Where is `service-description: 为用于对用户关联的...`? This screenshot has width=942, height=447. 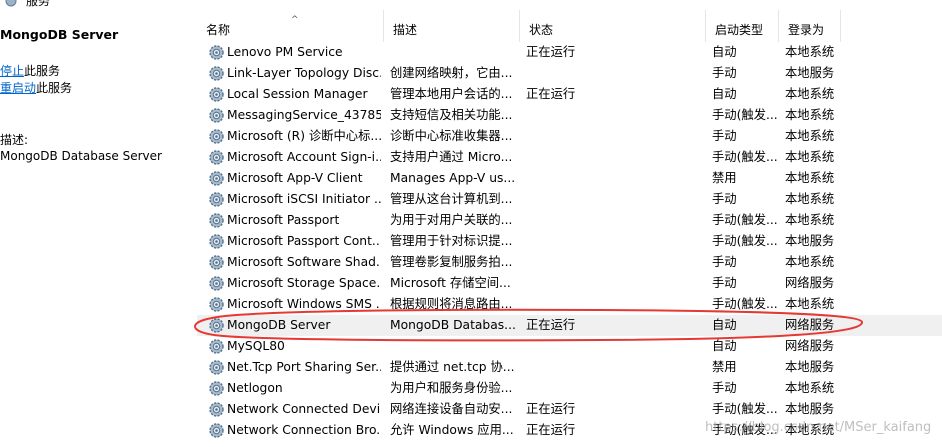
service-description: 为用于对用户关联的... is located at coordinates (451, 220).